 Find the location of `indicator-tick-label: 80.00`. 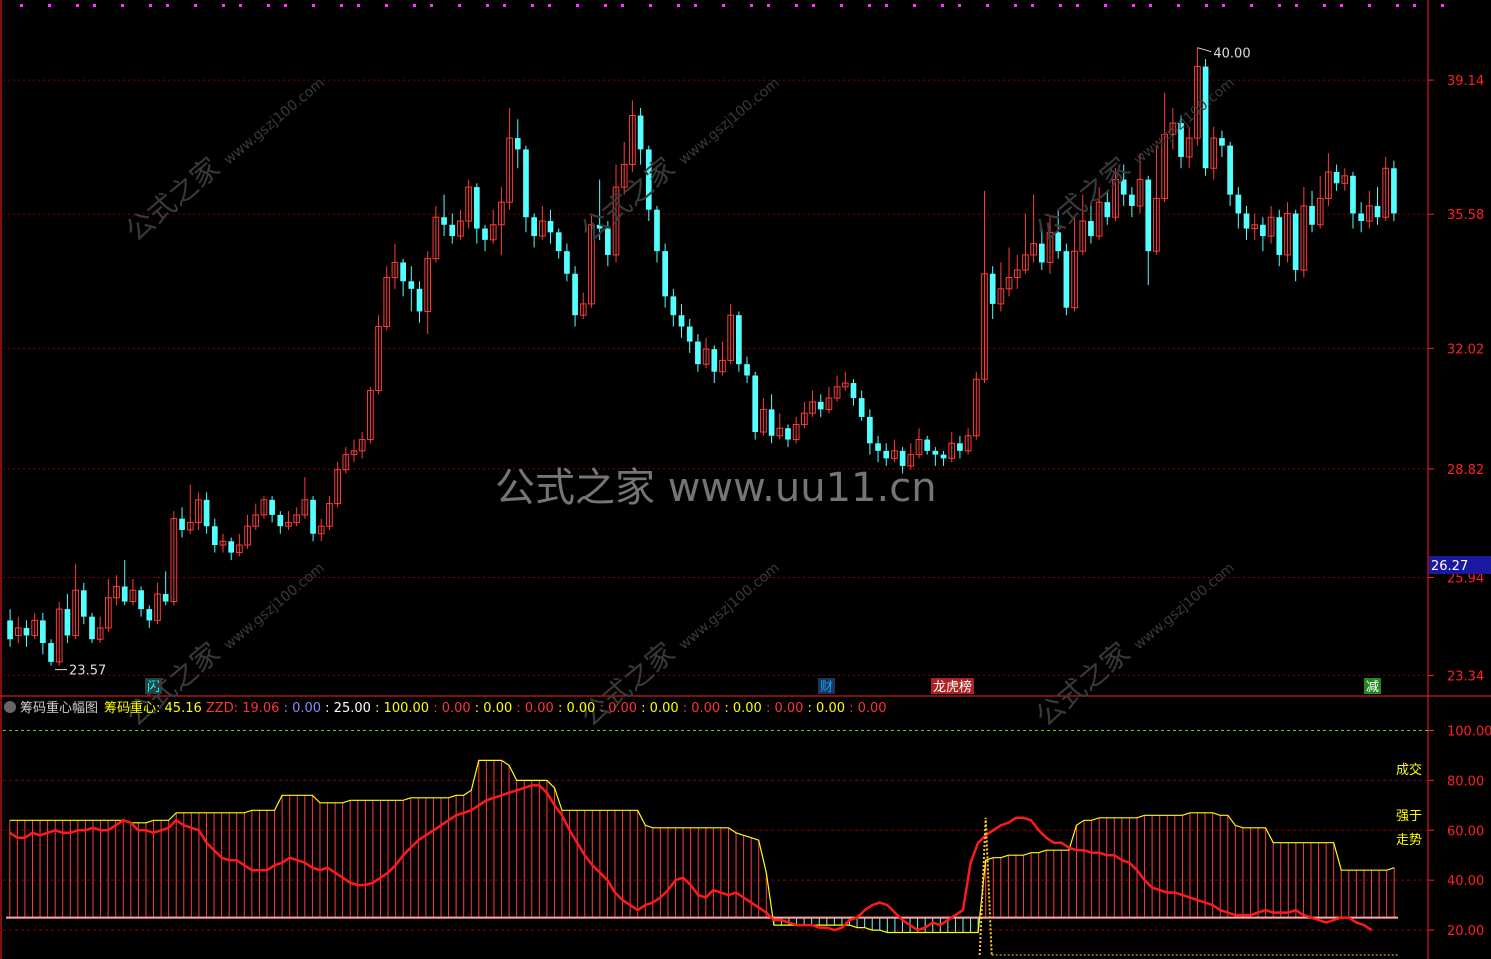

indicator-tick-label: 80.00 is located at coordinates (1465, 781).